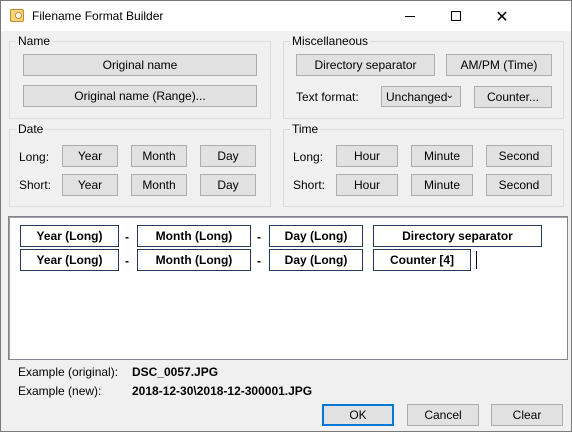 The image size is (572, 432). Describe the element at coordinates (35, 185) in the screenshot. I see `date-short-label: Short:` at that location.